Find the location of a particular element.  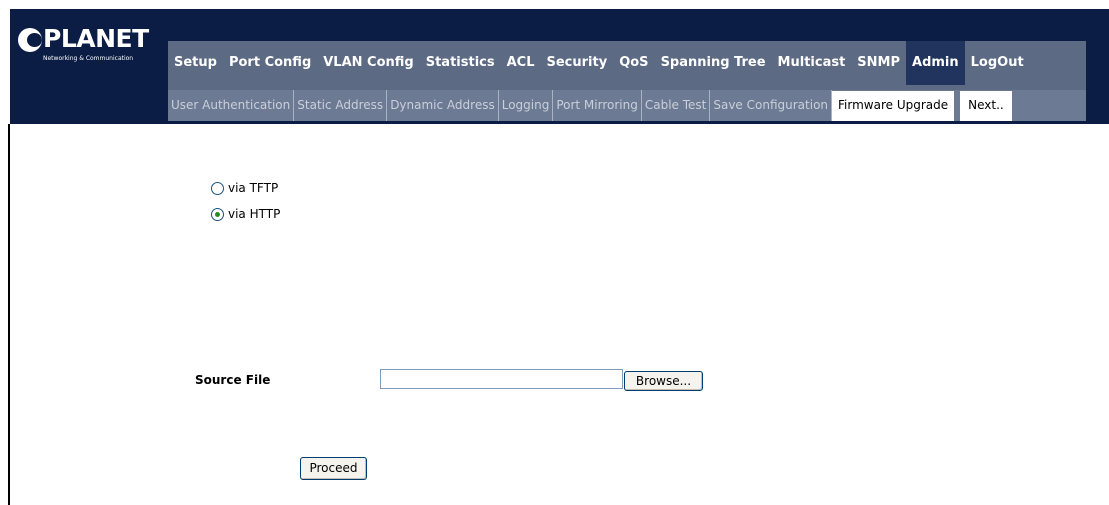

radio-label-http: via HTTP is located at coordinates (254, 214).